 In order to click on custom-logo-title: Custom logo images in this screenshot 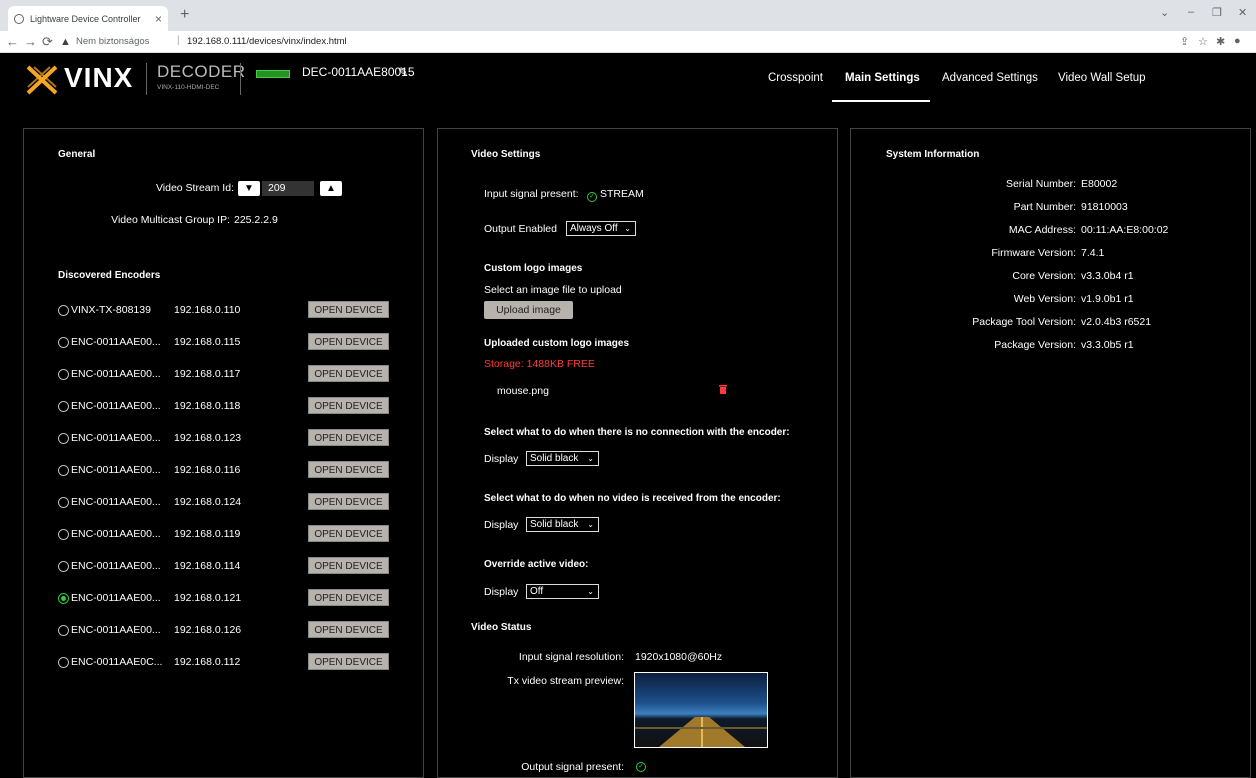, I will do `click(533, 268)`.